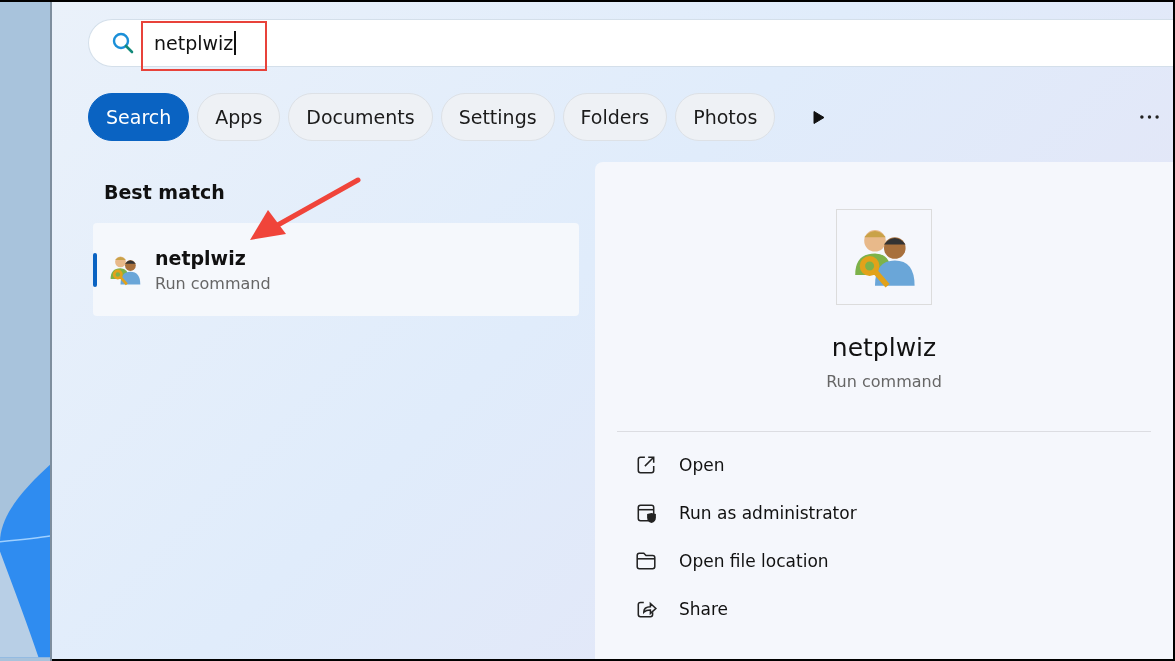  Describe the element at coordinates (239, 117) in the screenshot. I see `filter-tab: Apps` at that location.